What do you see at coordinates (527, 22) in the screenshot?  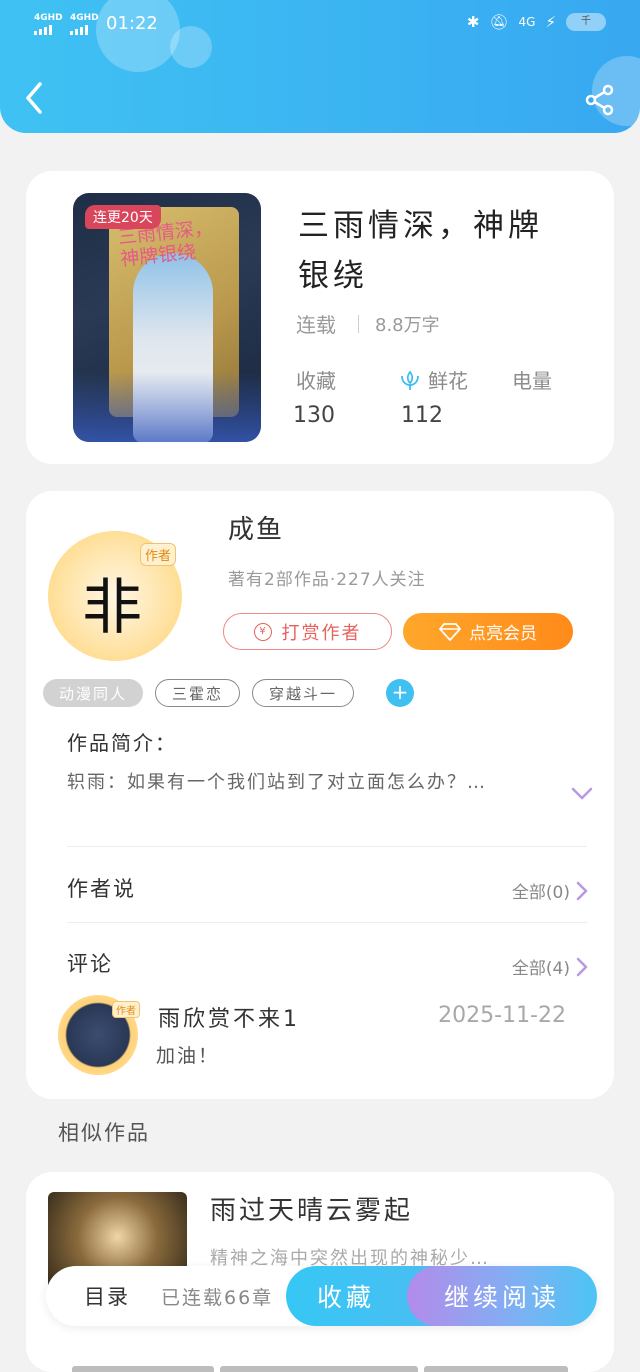 I see `network-label: 4G` at bounding box center [527, 22].